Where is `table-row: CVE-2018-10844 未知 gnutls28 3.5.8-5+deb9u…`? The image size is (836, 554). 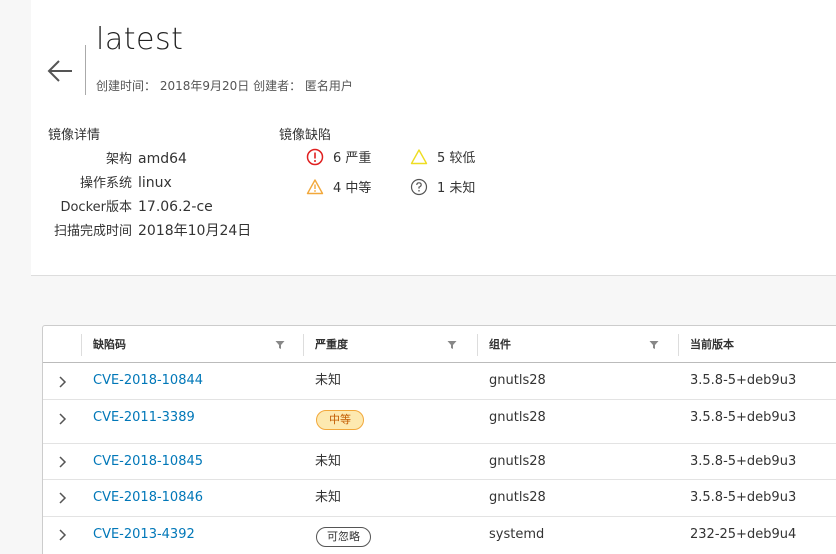
table-row: CVE-2018-10844 未知 gnutls28 3.5.8-5+deb9u… is located at coordinates (439, 381).